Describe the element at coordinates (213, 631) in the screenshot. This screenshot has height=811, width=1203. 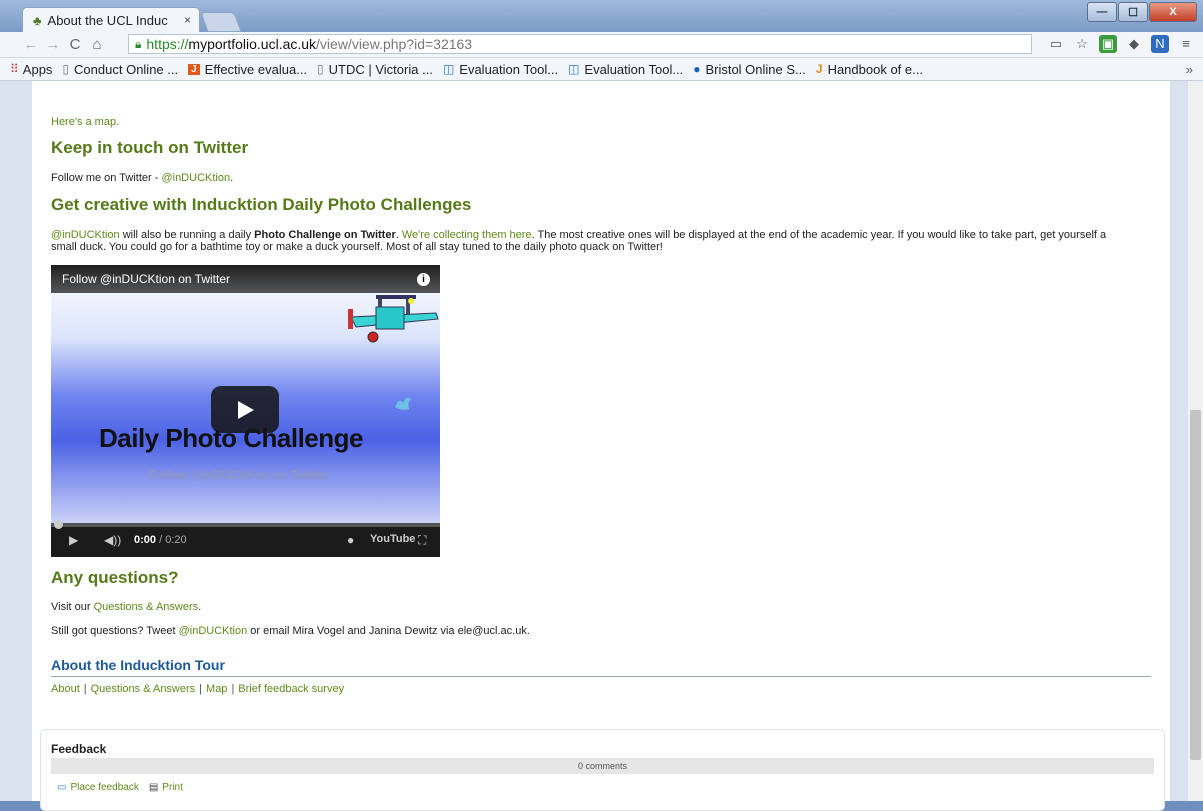
I see `still-handle-link: @inDUCKtion` at that location.